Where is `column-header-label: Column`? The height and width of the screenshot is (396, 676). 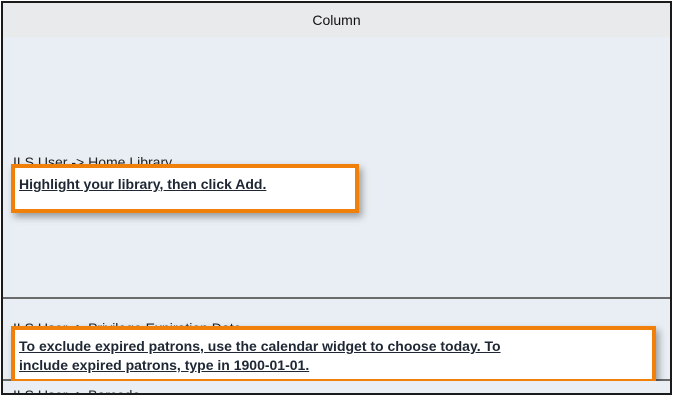
column-header-label: Column is located at coordinates (336, 20).